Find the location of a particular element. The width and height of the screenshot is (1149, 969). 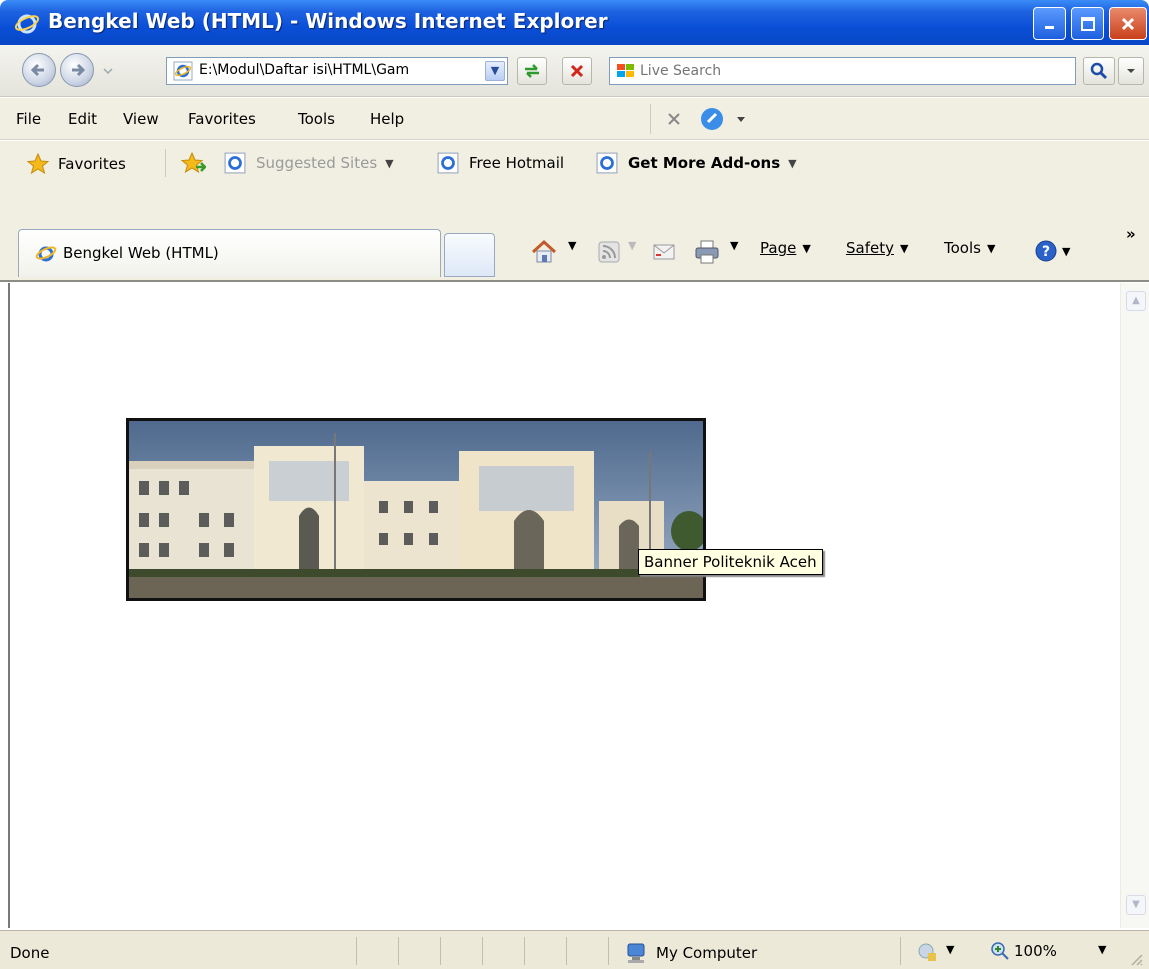

zoom-control: 100% is located at coordinates (1023, 951).